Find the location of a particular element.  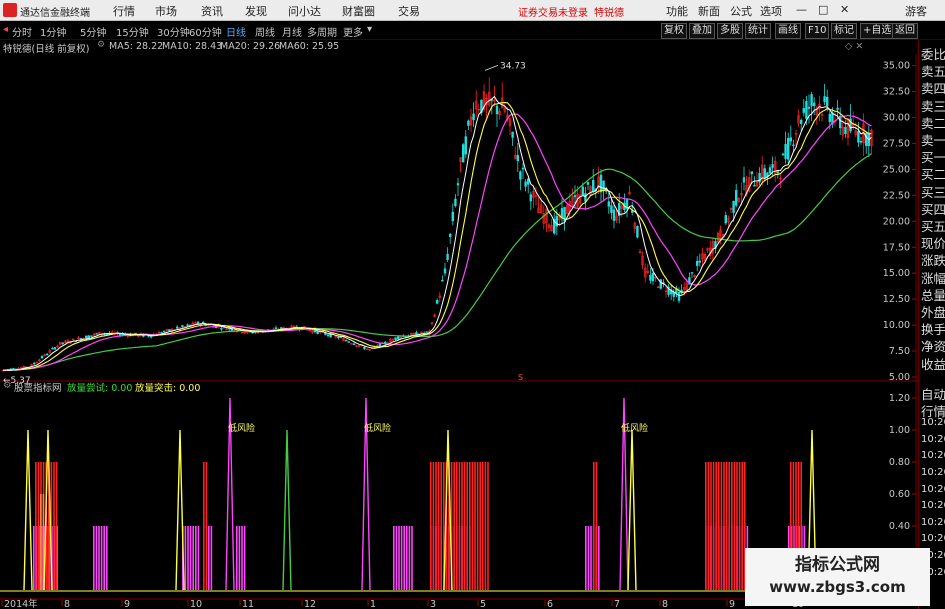

menu-item-xinmian: 新面 is located at coordinates (709, 11).